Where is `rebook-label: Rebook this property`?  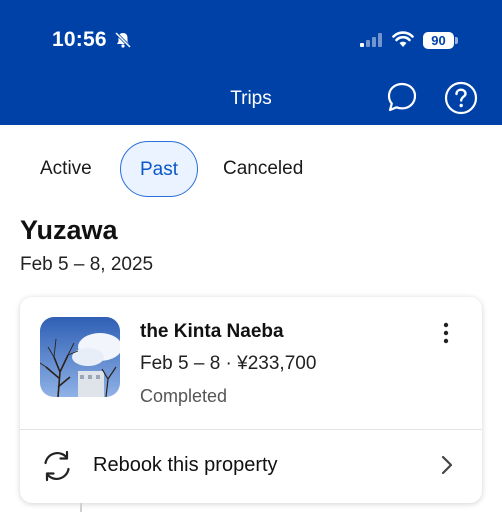
rebook-label: Rebook this property is located at coordinates (185, 465).